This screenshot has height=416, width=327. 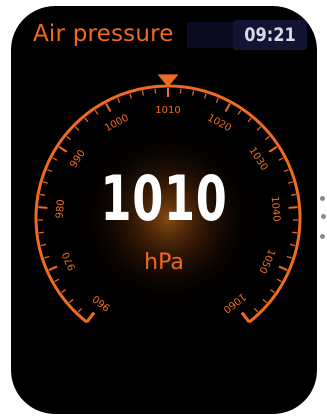 What do you see at coordinates (167, 110) in the screenshot?
I see `tick-label: 1010` at bounding box center [167, 110].